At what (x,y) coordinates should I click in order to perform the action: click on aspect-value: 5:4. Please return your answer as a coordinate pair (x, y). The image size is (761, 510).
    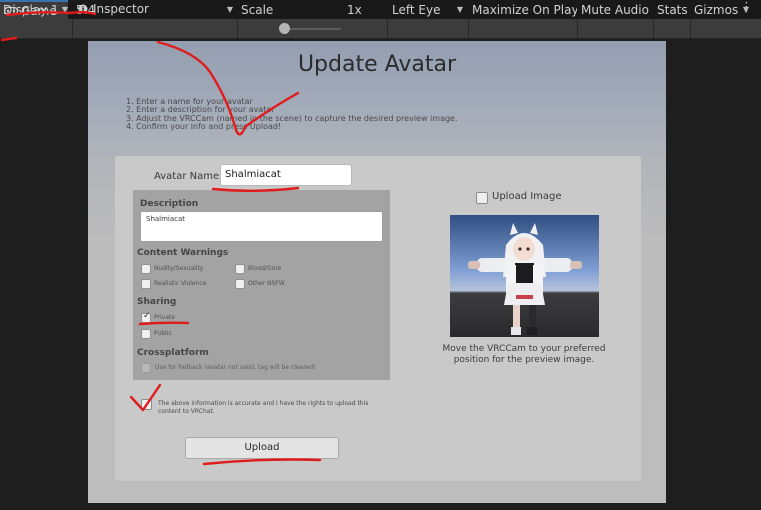
    Looking at the image, I should click on (86, 10).